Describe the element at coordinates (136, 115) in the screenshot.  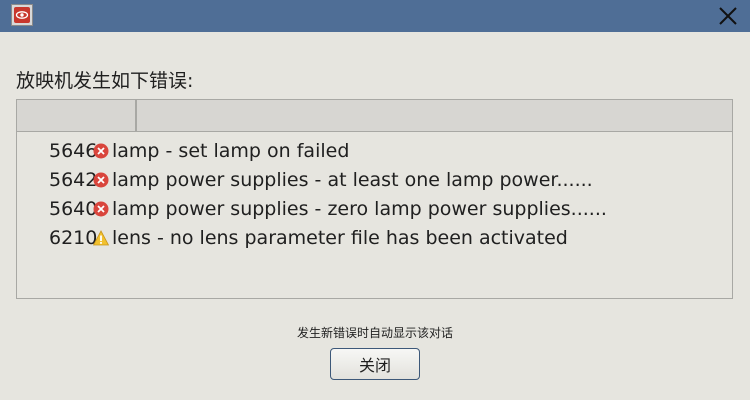
I see `column-divider` at that location.